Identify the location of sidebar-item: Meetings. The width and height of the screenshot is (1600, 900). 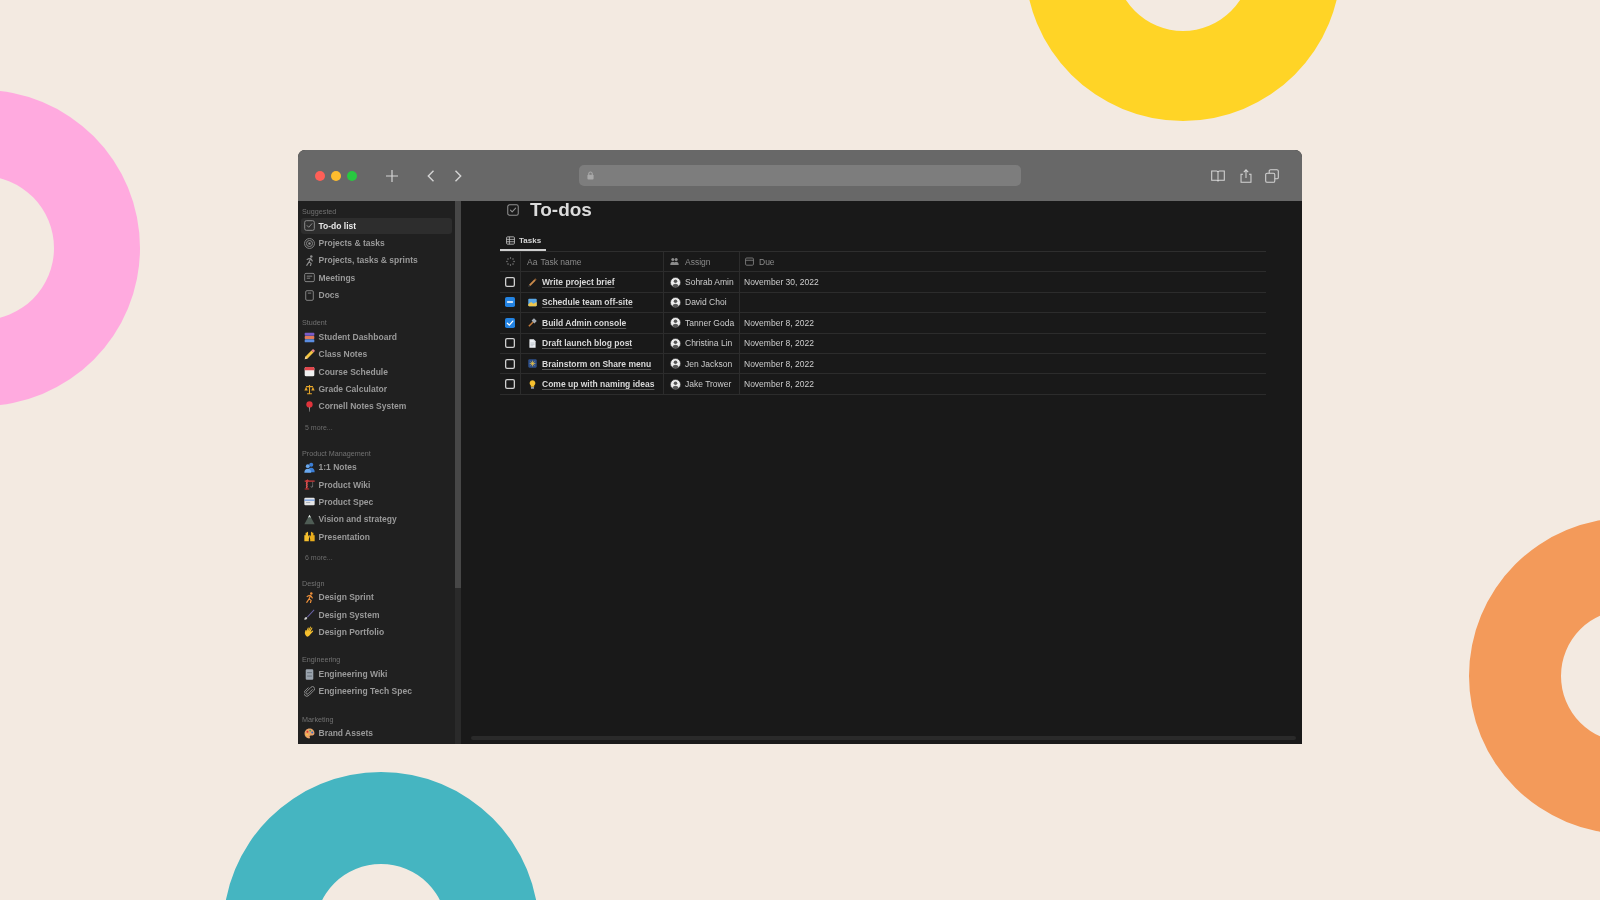
(376, 277).